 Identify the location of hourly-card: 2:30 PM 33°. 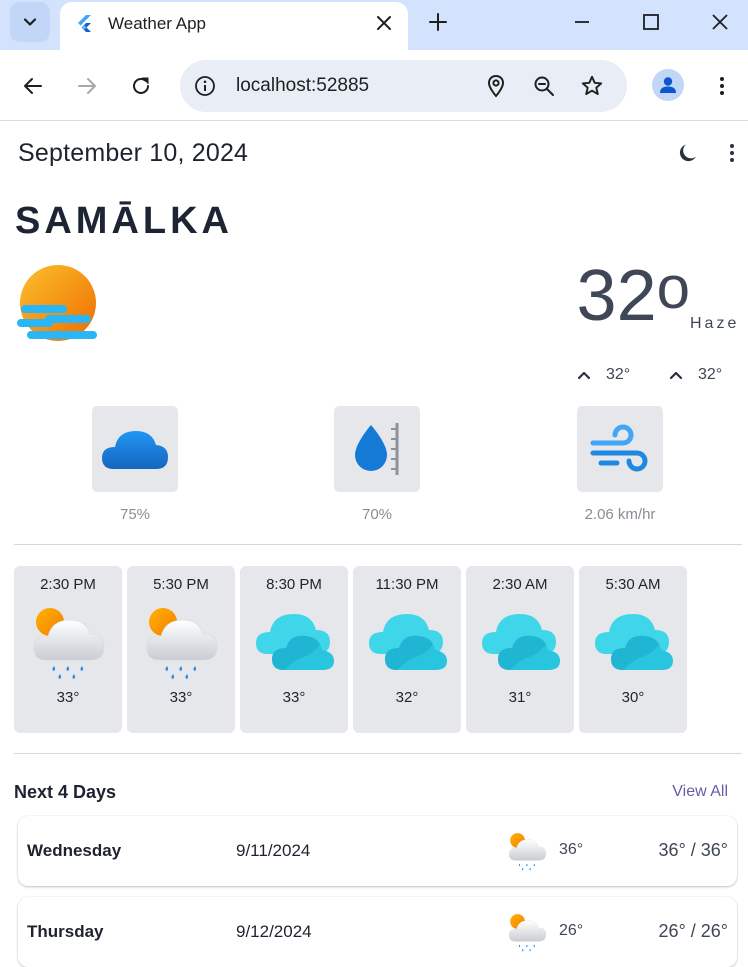
(68, 649).